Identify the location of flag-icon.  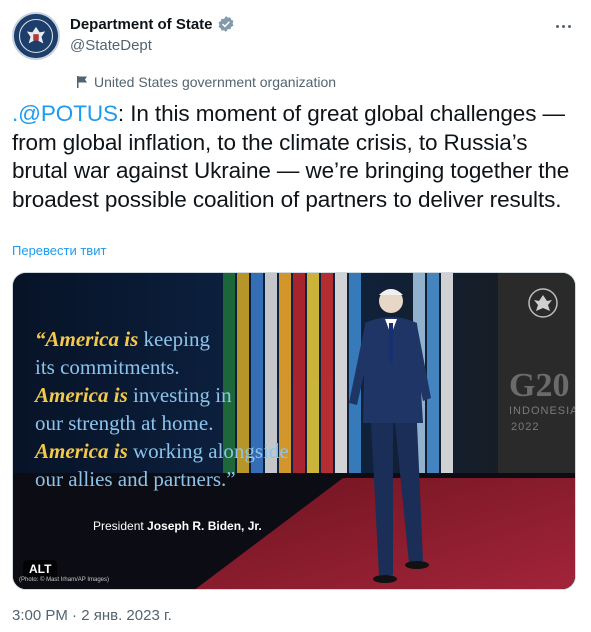
(82, 82).